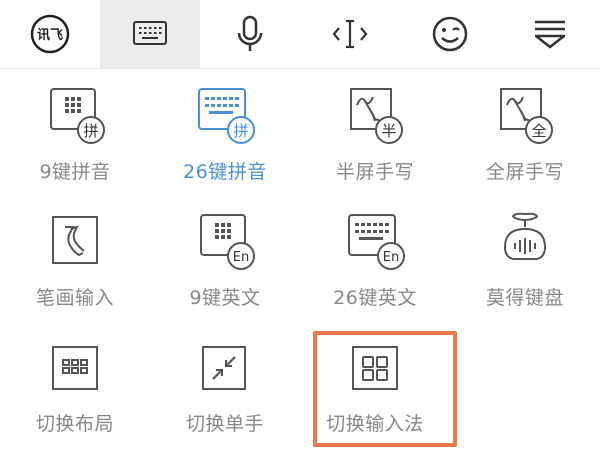  I want to click on keyboard-26-pinyin-icon: 拼, so click(225, 115).